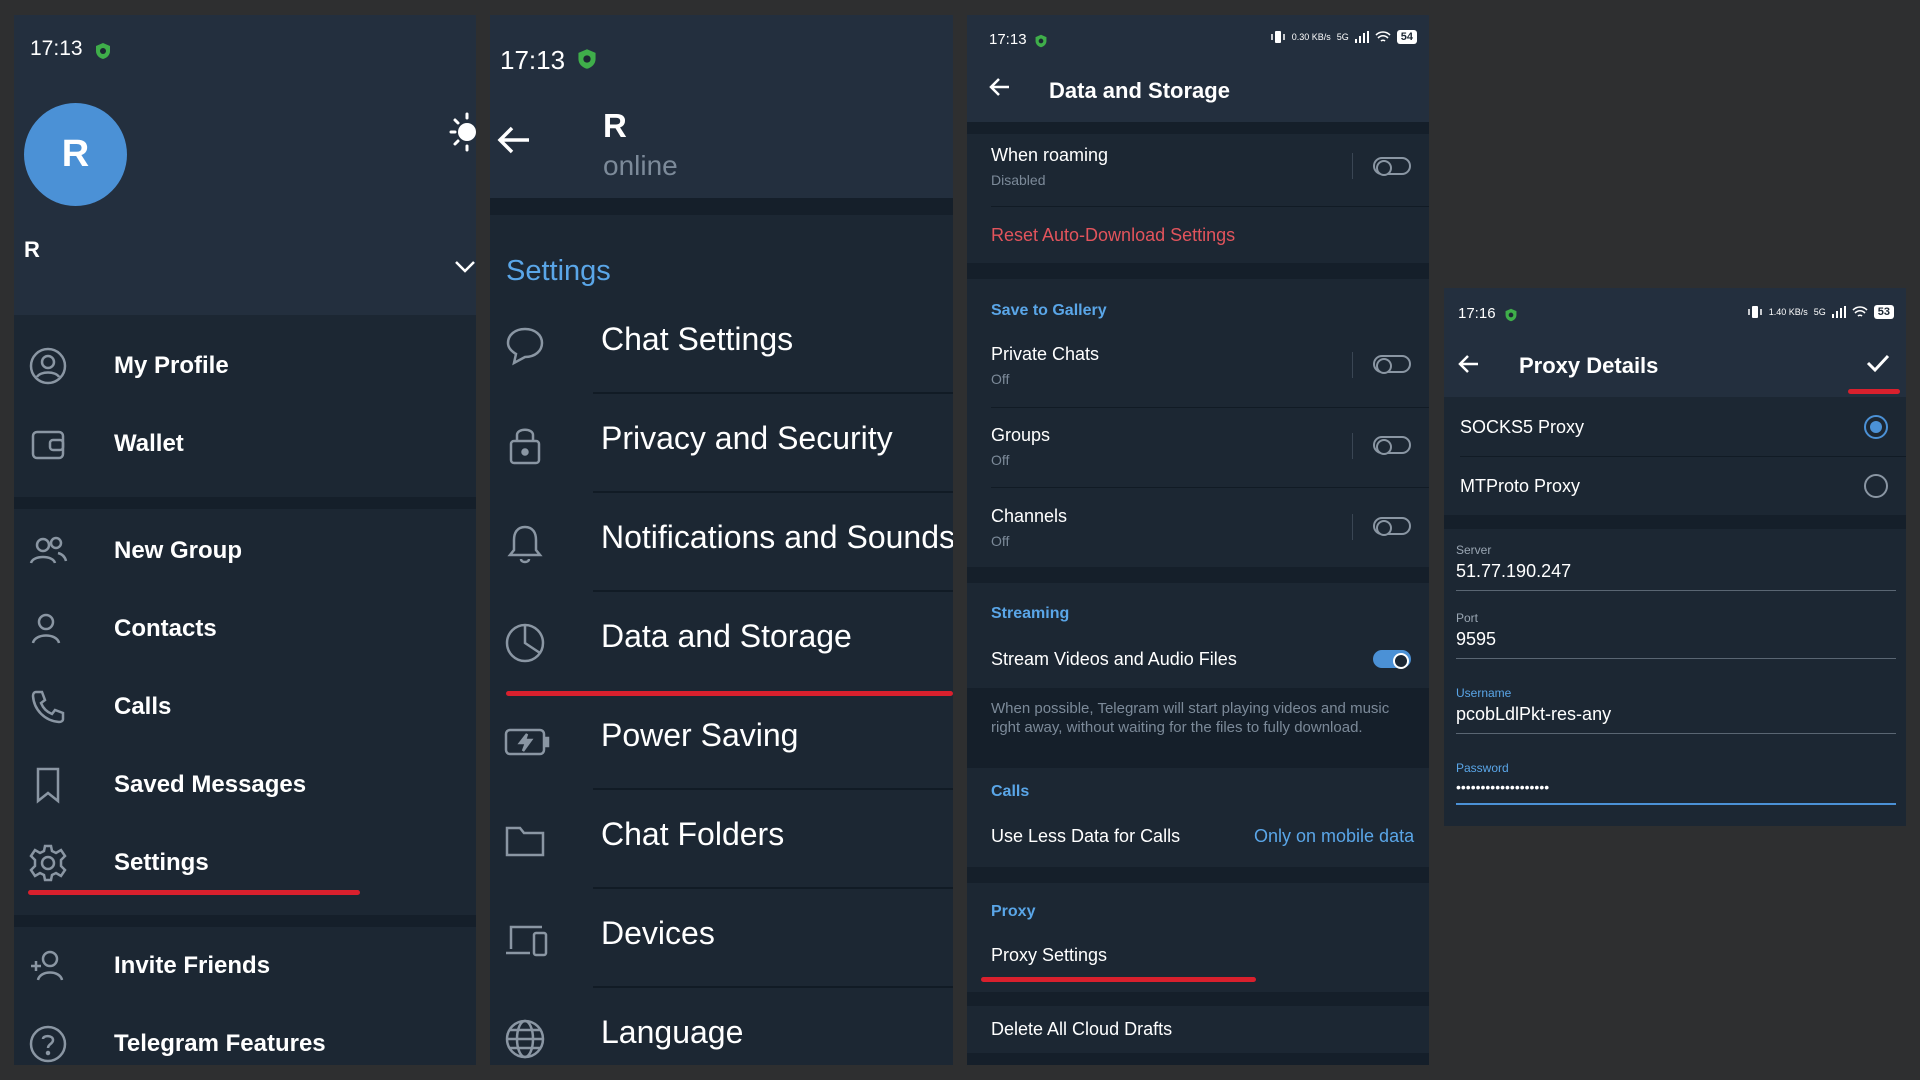 This screenshot has width=1920, height=1080. What do you see at coordinates (48, 707) in the screenshot?
I see `phone-icon` at bounding box center [48, 707].